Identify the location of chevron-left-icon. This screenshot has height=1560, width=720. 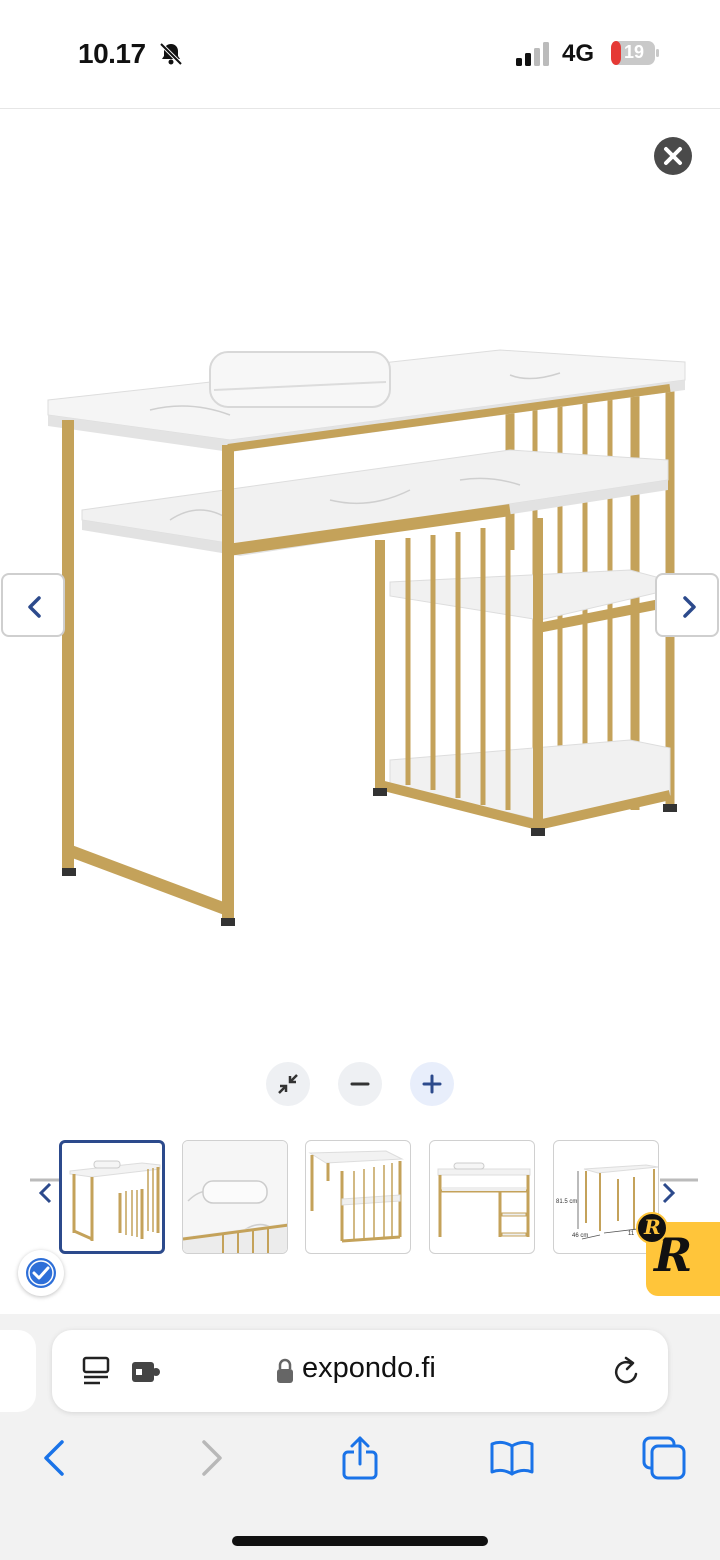
(34, 607).